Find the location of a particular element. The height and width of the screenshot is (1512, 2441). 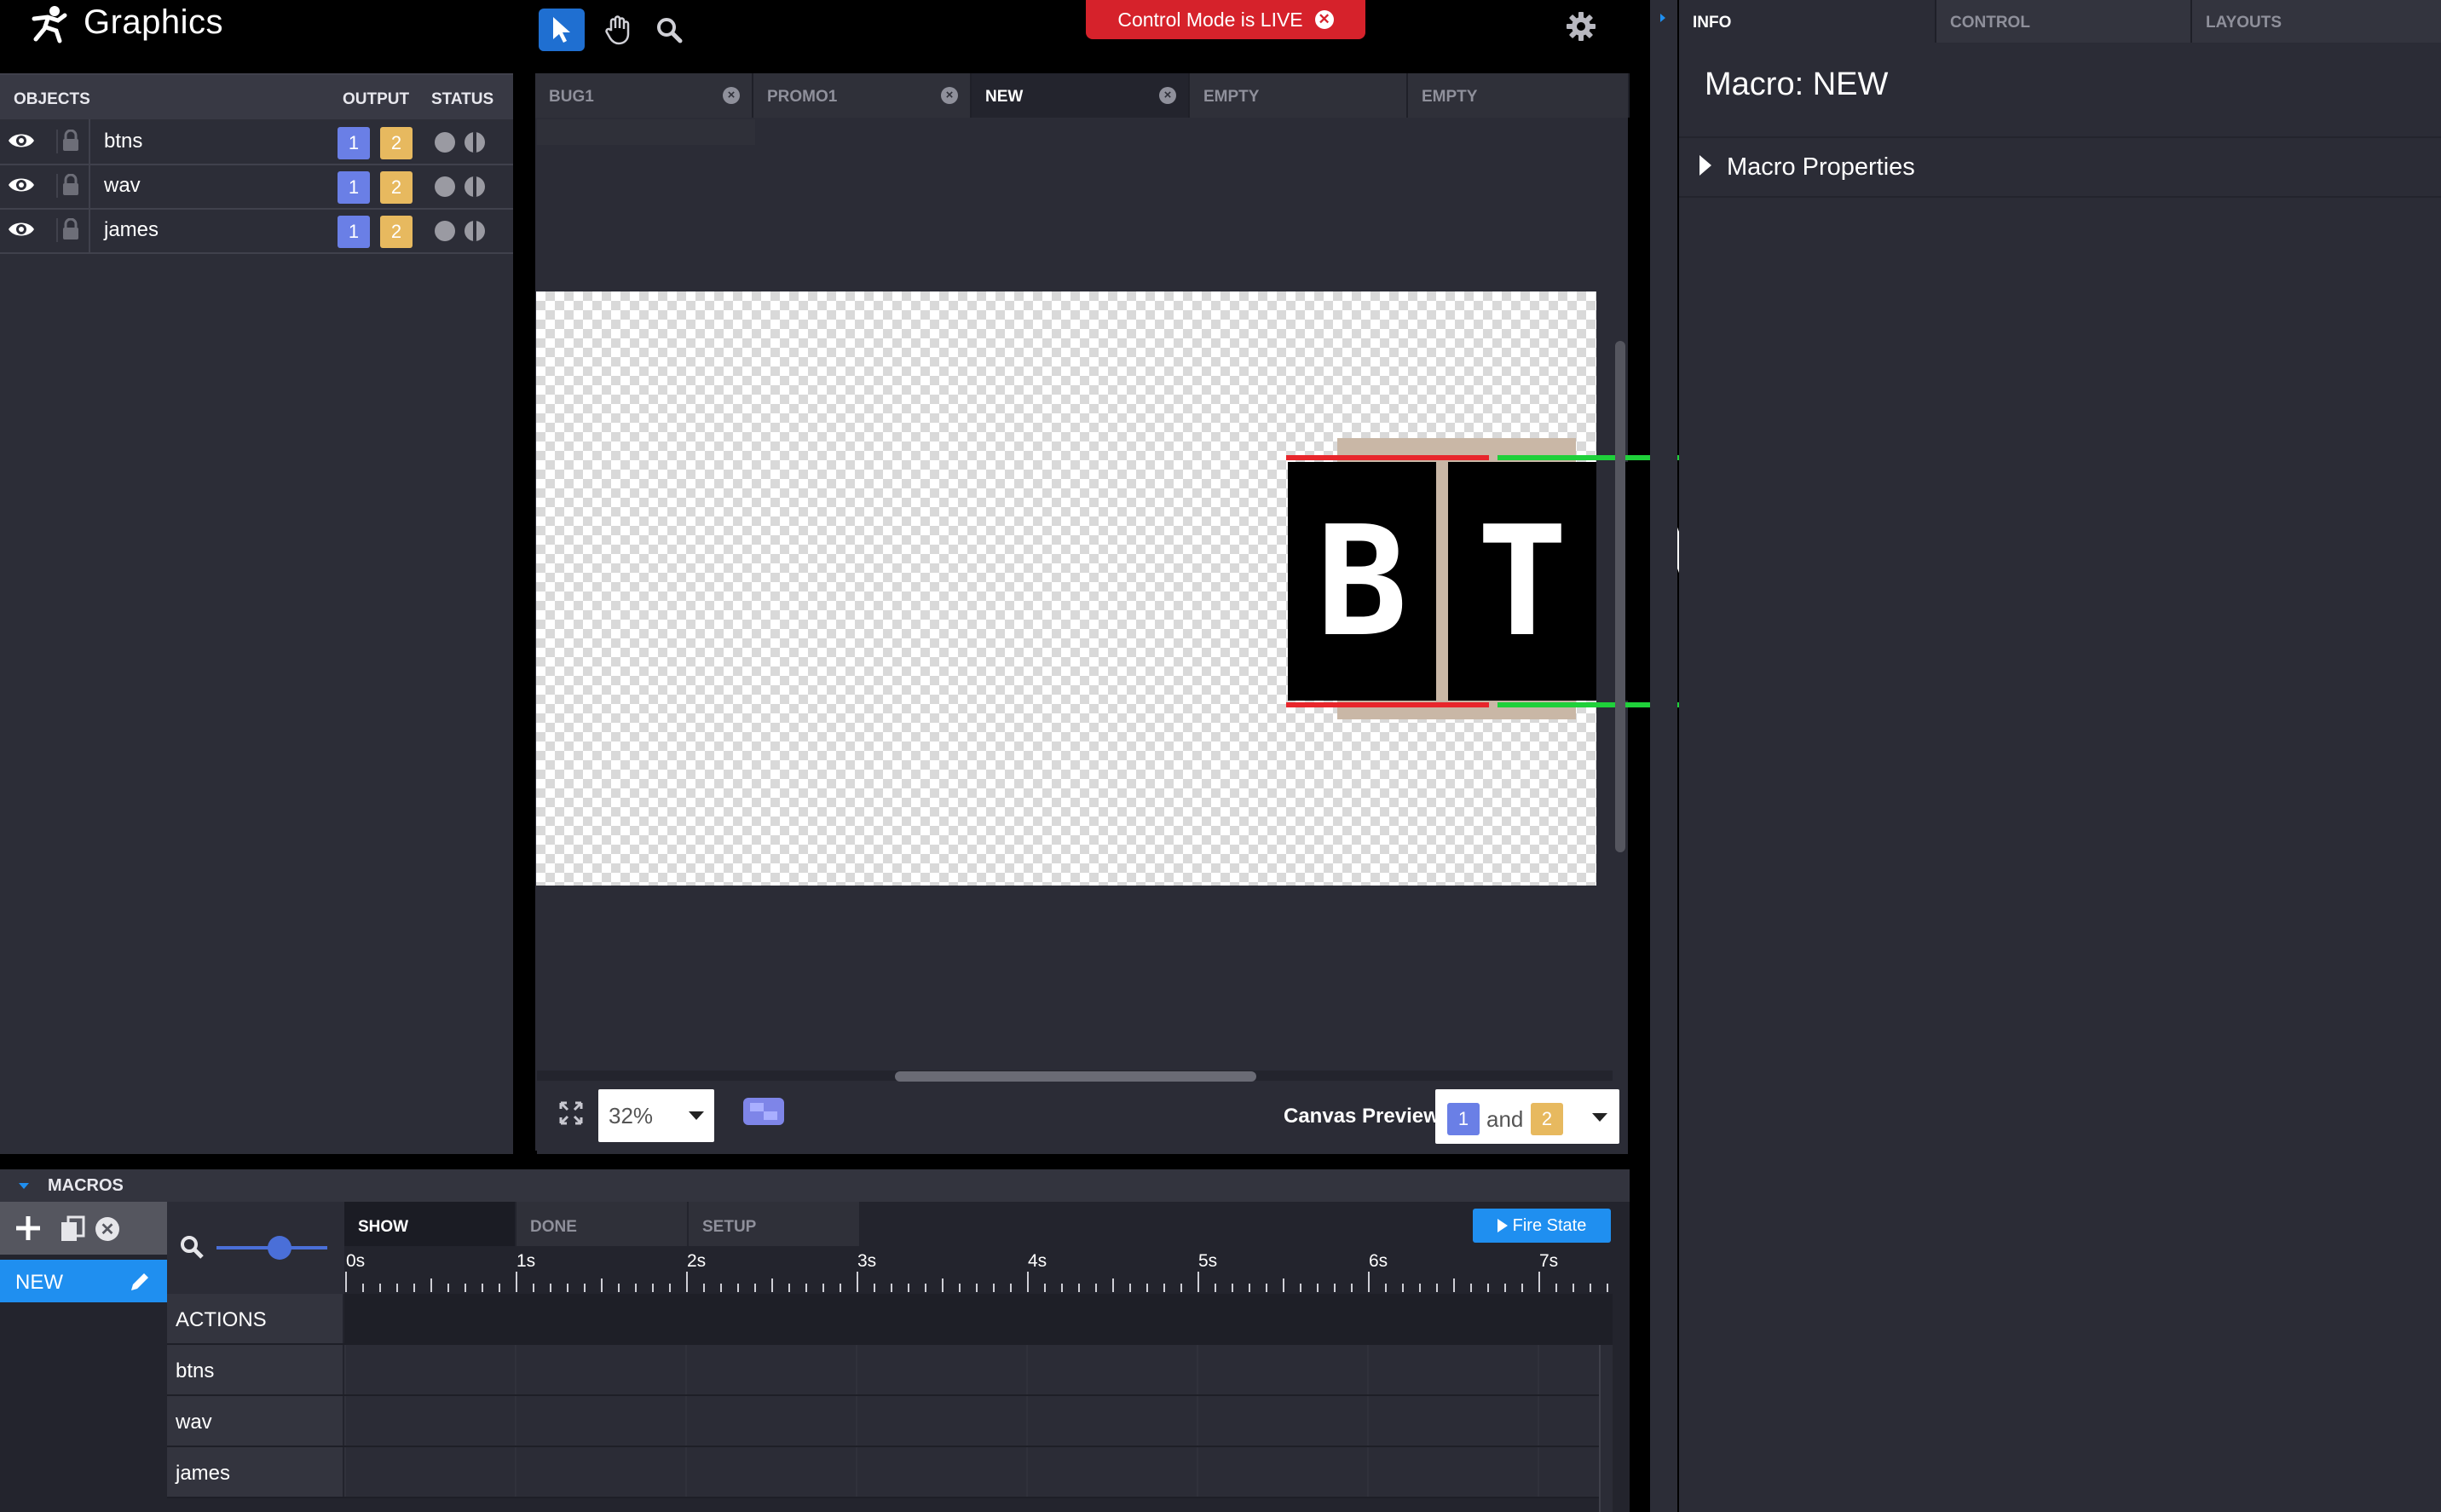

fire-state-button: Fire State is located at coordinates (1542, 1226).